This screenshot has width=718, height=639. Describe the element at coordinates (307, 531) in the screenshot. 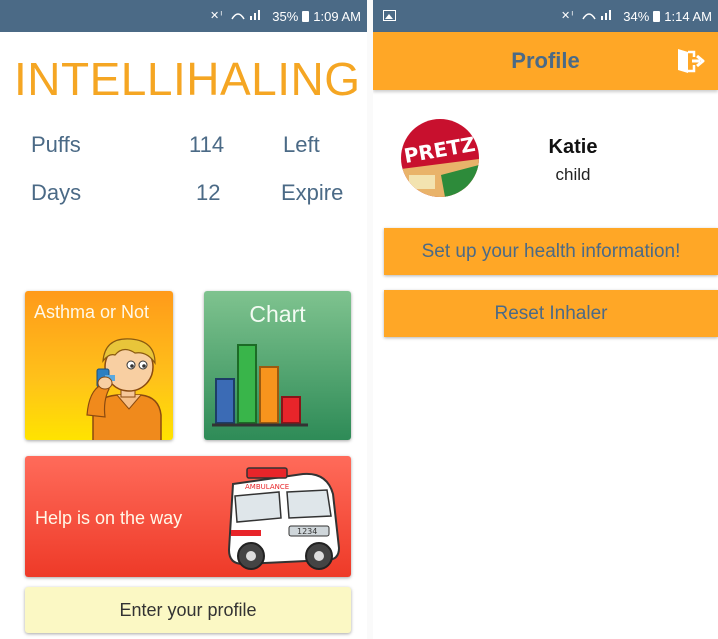

I see `ambulance-plate-text: 1234` at that location.